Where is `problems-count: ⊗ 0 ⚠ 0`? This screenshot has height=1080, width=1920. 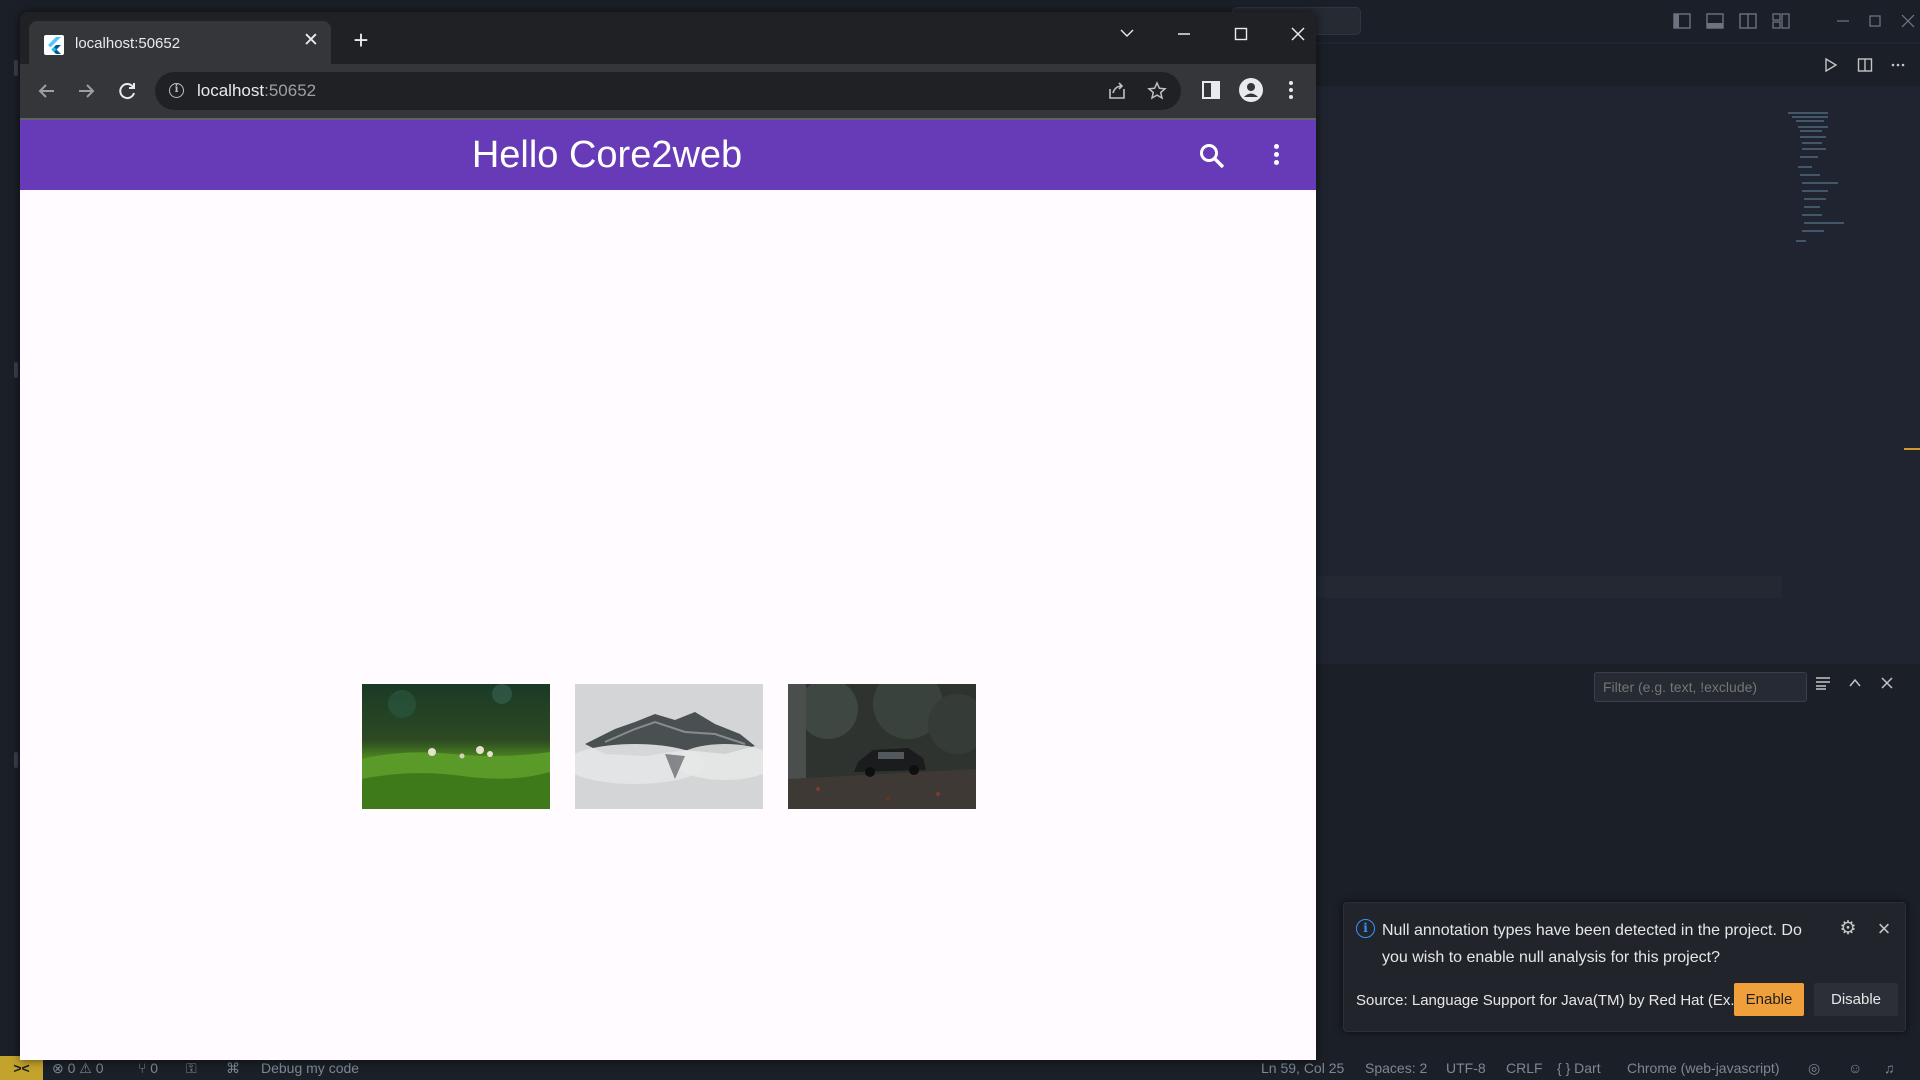 problems-count: ⊗ 0 ⚠ 0 is located at coordinates (78, 1068).